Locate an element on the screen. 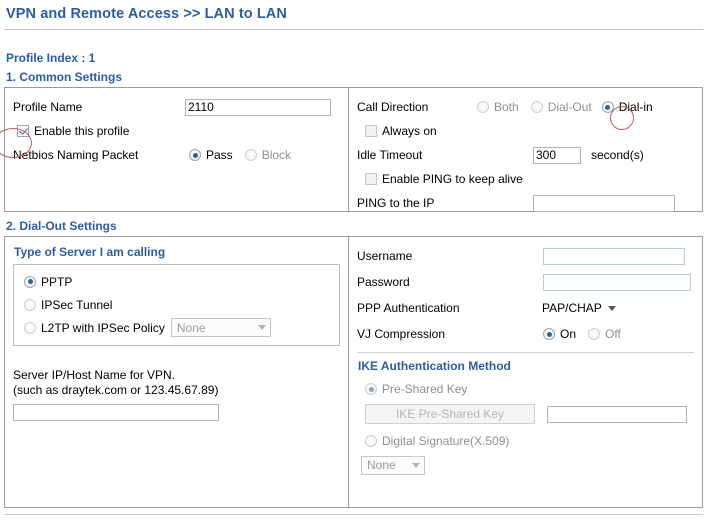 This screenshot has height=521, width=707. server-type-option-l2tp: L2TP with IPSec Policy is located at coordinates (94, 328).